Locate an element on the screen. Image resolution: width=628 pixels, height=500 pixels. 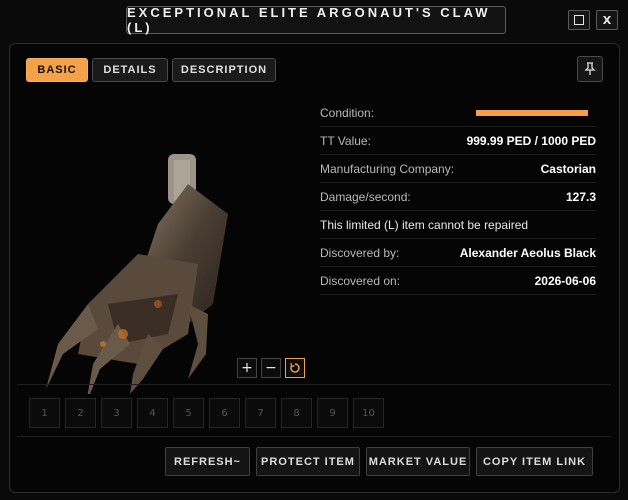
market-value-button: MARKET VALUE is located at coordinates (418, 461).